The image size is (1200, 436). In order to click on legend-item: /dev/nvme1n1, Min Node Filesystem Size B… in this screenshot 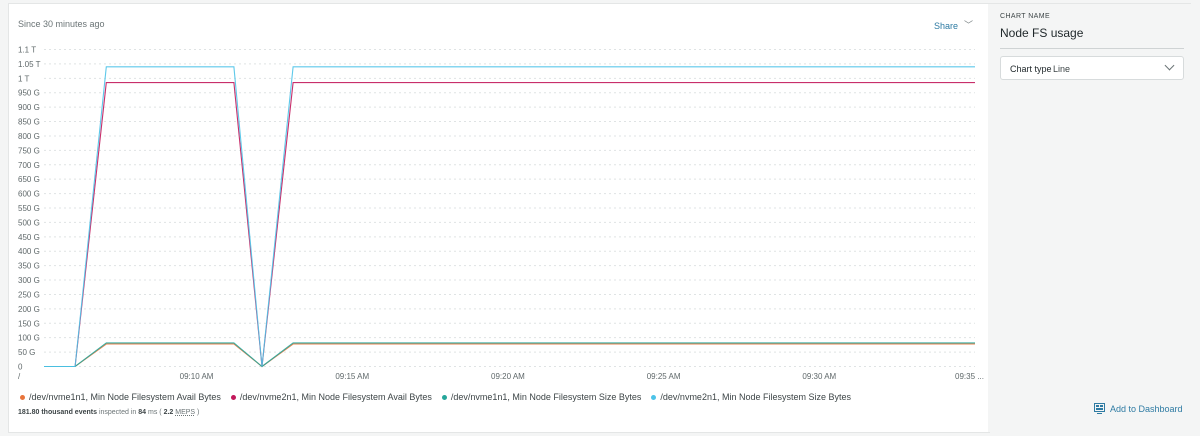, I will do `click(541, 397)`.